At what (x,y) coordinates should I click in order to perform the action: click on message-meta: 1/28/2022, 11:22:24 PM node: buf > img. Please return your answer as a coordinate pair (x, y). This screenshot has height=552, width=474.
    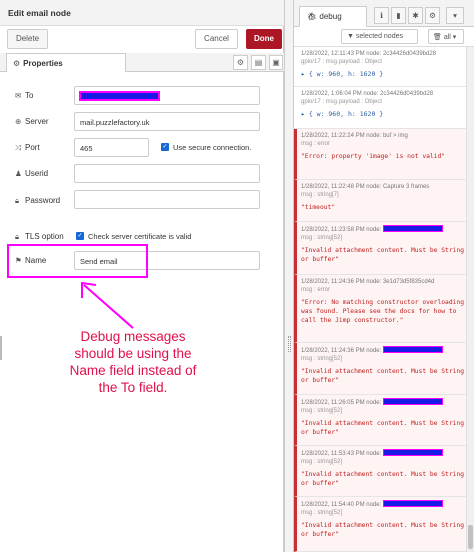
    Looking at the image, I should click on (354, 136).